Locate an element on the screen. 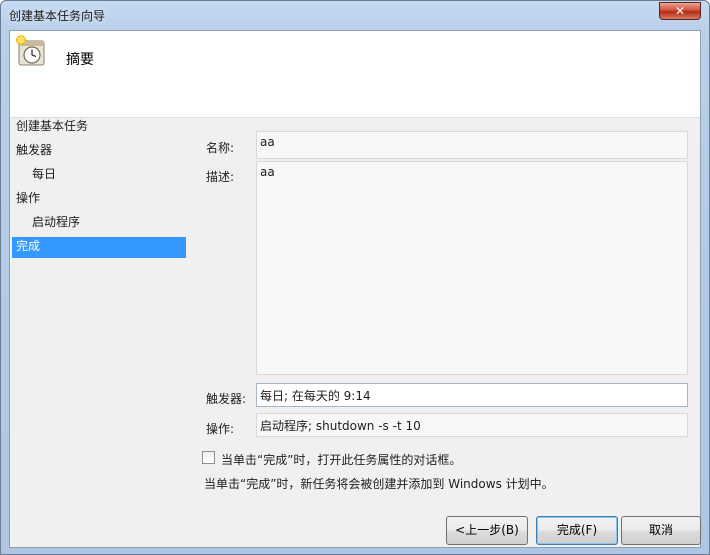  trigger-field: 每日; 在每天的 9:14 is located at coordinates (472, 395).